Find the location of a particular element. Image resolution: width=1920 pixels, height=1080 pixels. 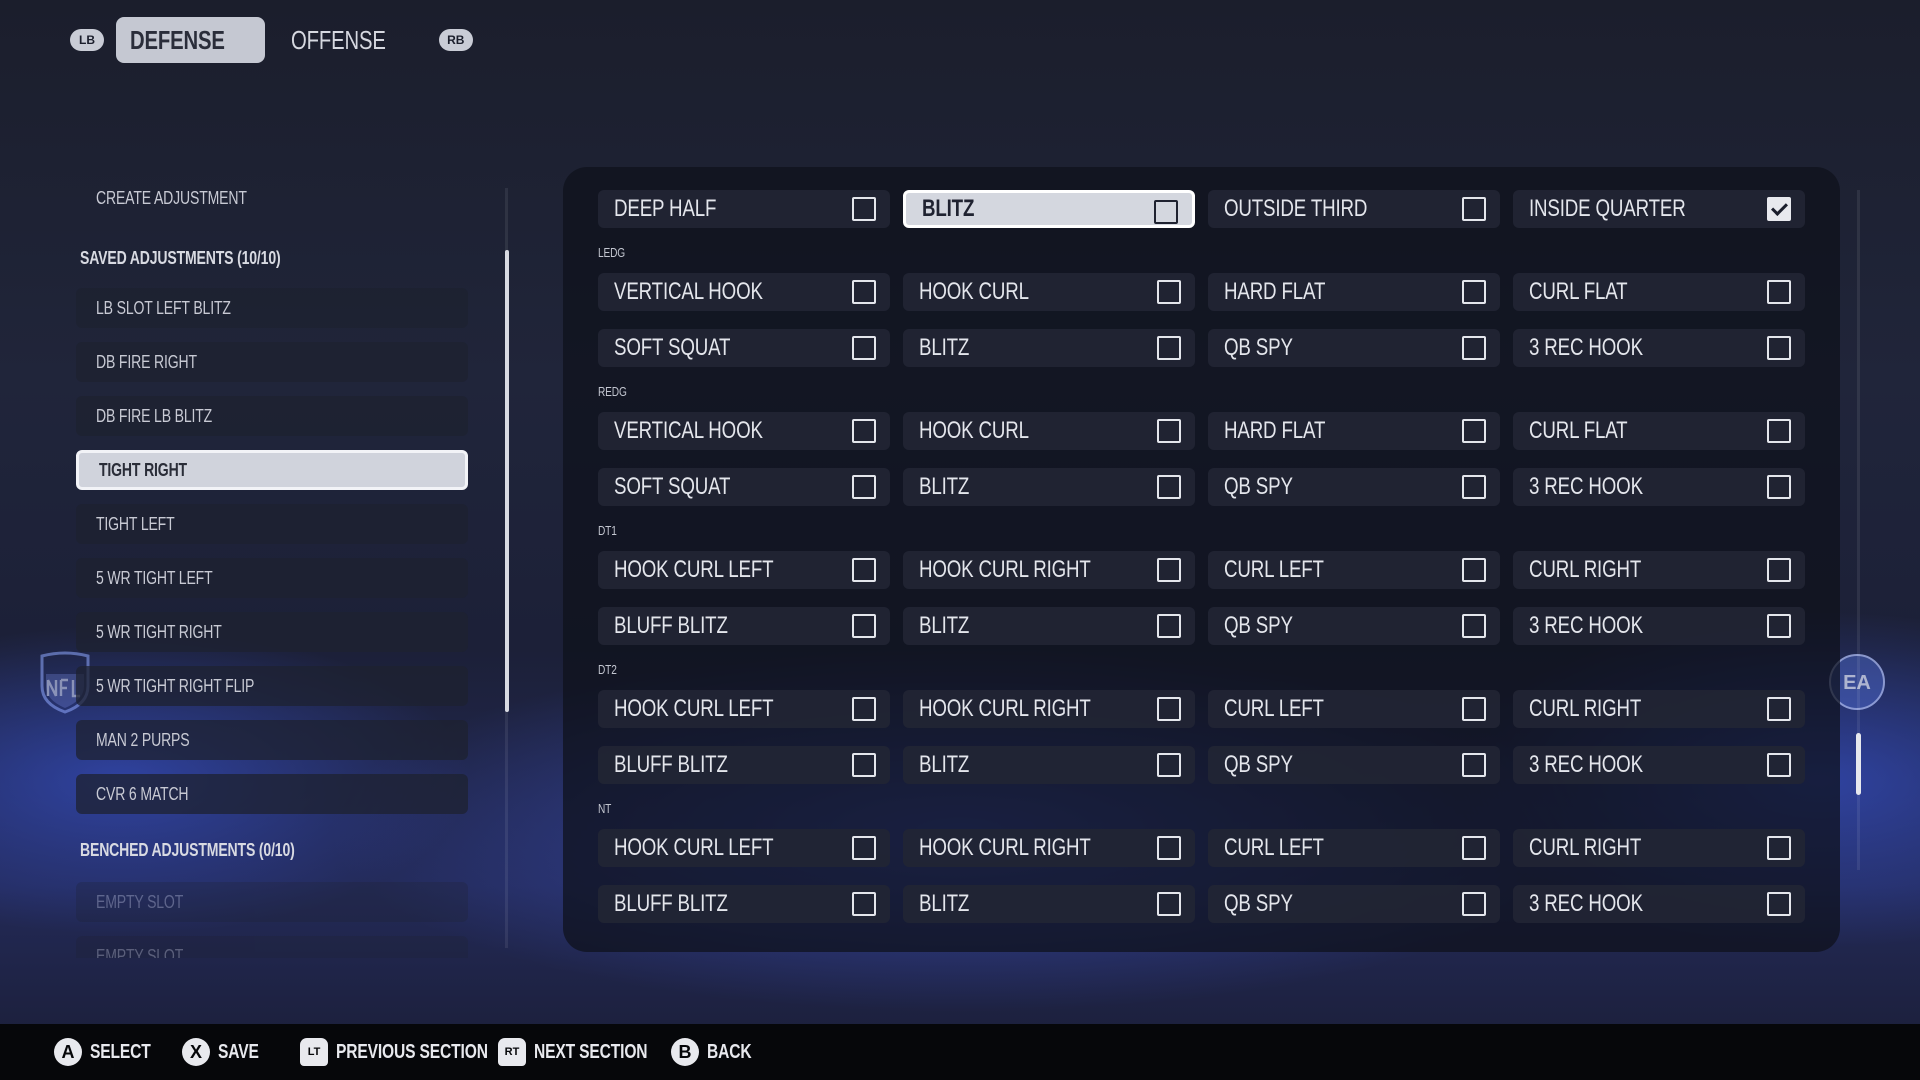

list-scrollbar is located at coordinates (507, 481).